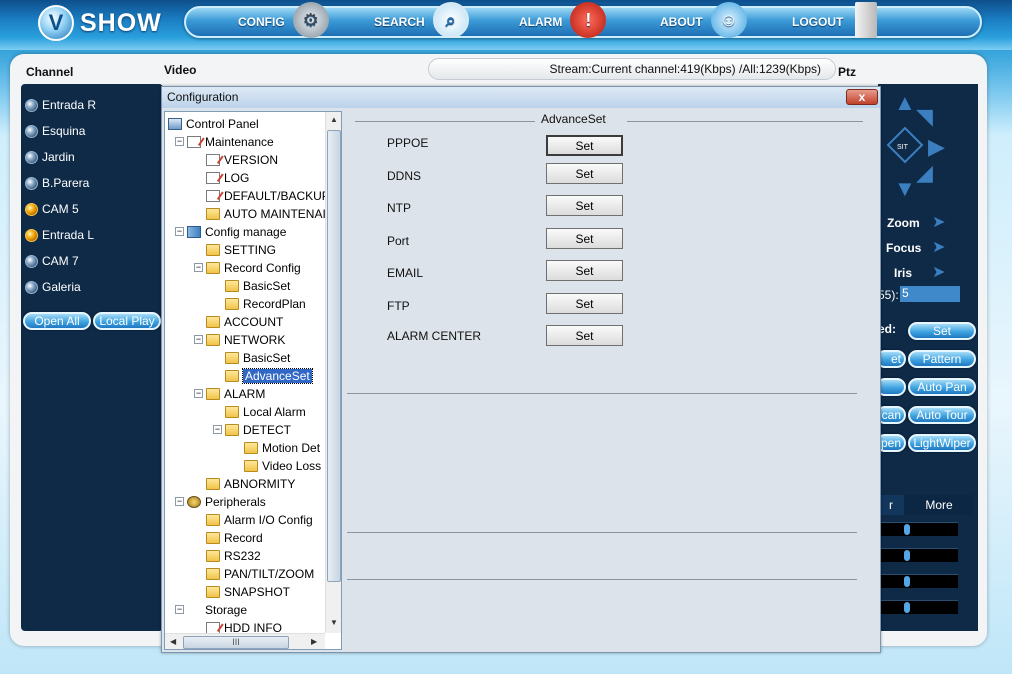  What do you see at coordinates (282, 448) in the screenshot?
I see `tree-item: Motion Det` at bounding box center [282, 448].